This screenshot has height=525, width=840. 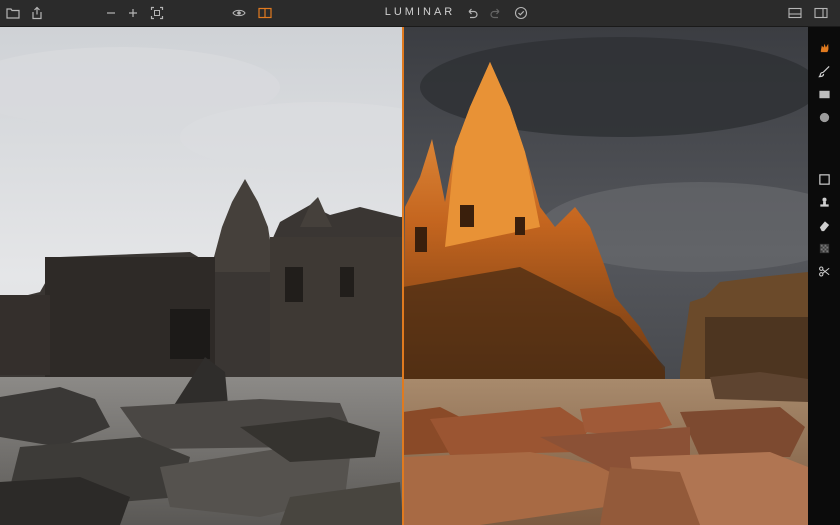 I want to click on zoom-out-icon, so click(x=111, y=13).